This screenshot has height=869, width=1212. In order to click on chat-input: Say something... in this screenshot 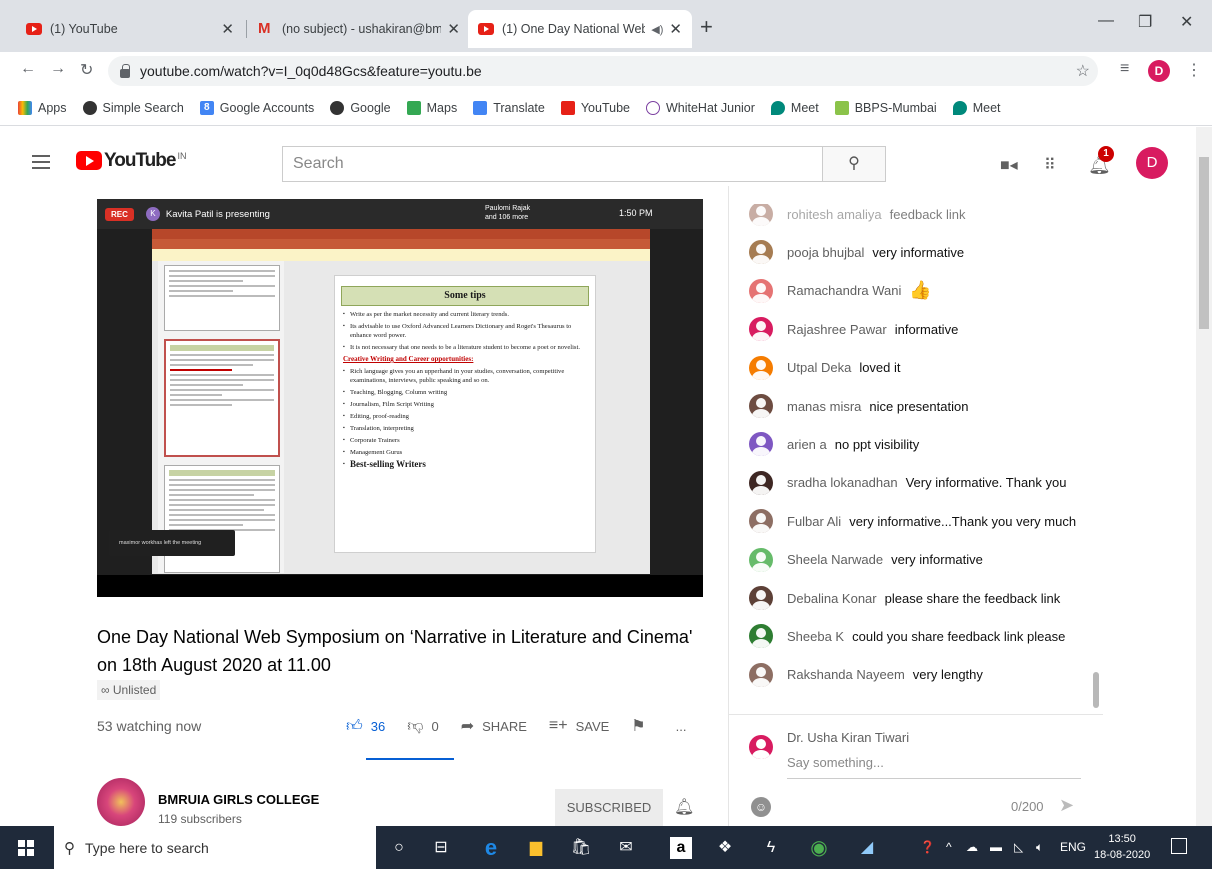, I will do `click(934, 767)`.